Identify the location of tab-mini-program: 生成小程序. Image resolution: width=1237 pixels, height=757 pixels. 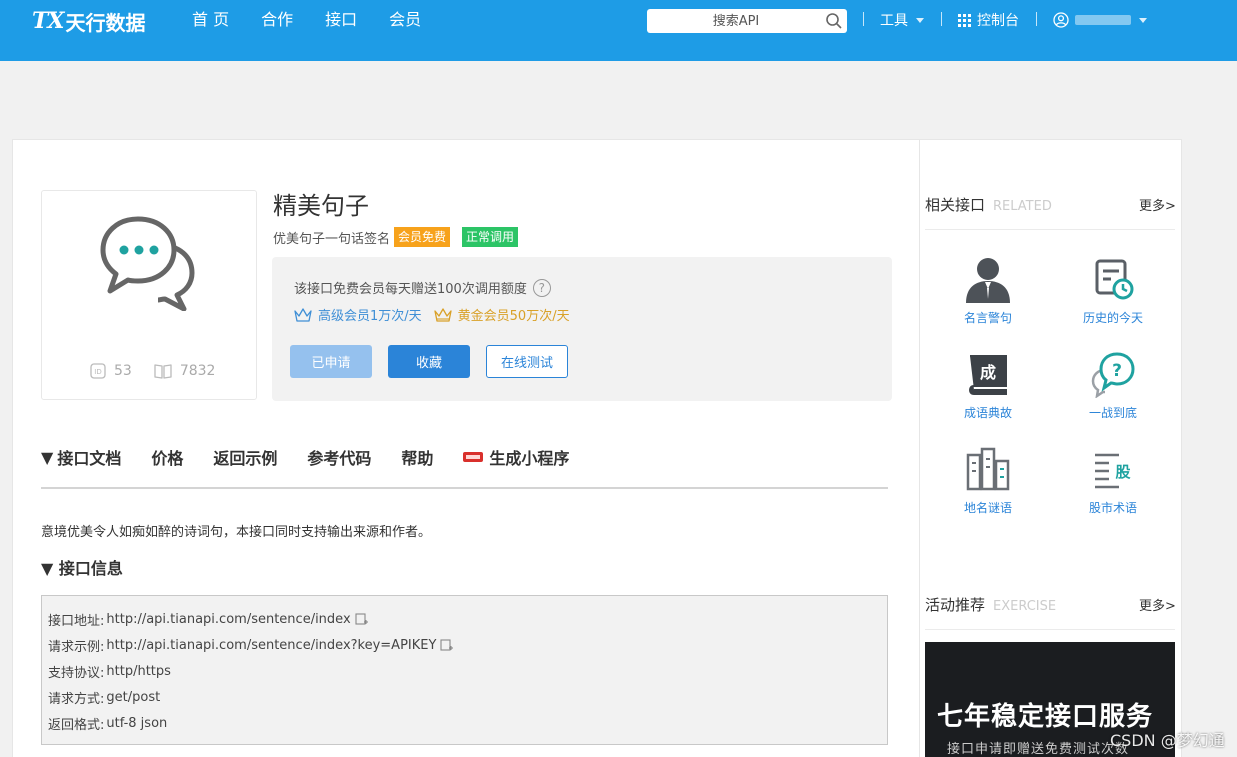
(516, 457).